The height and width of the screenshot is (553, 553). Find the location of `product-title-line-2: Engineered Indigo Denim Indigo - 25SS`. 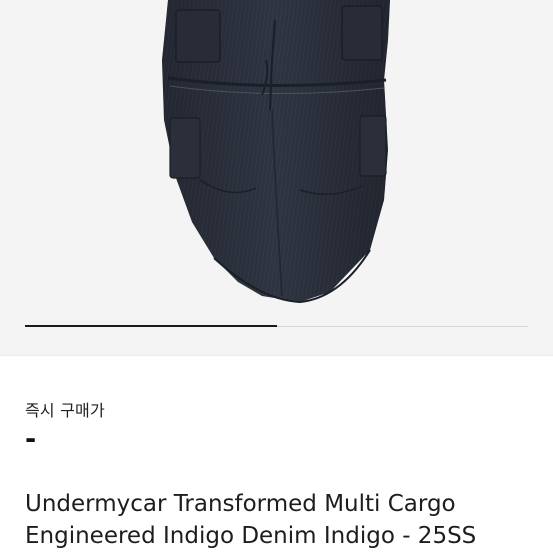

product-title-line-2: Engineered Indigo Denim Indigo - 25SS is located at coordinates (251, 536).